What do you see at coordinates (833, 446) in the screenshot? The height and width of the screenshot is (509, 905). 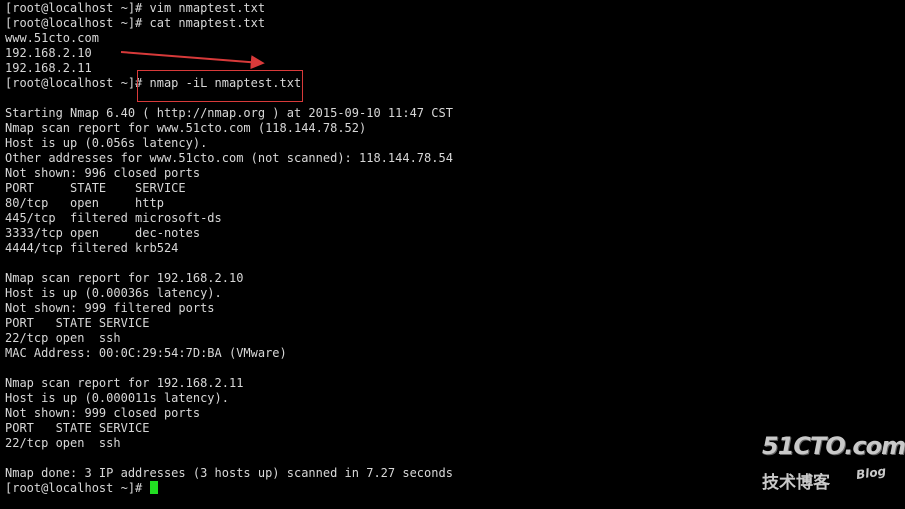 I see `watermark-logo-text: 51CTO.com` at bounding box center [833, 446].